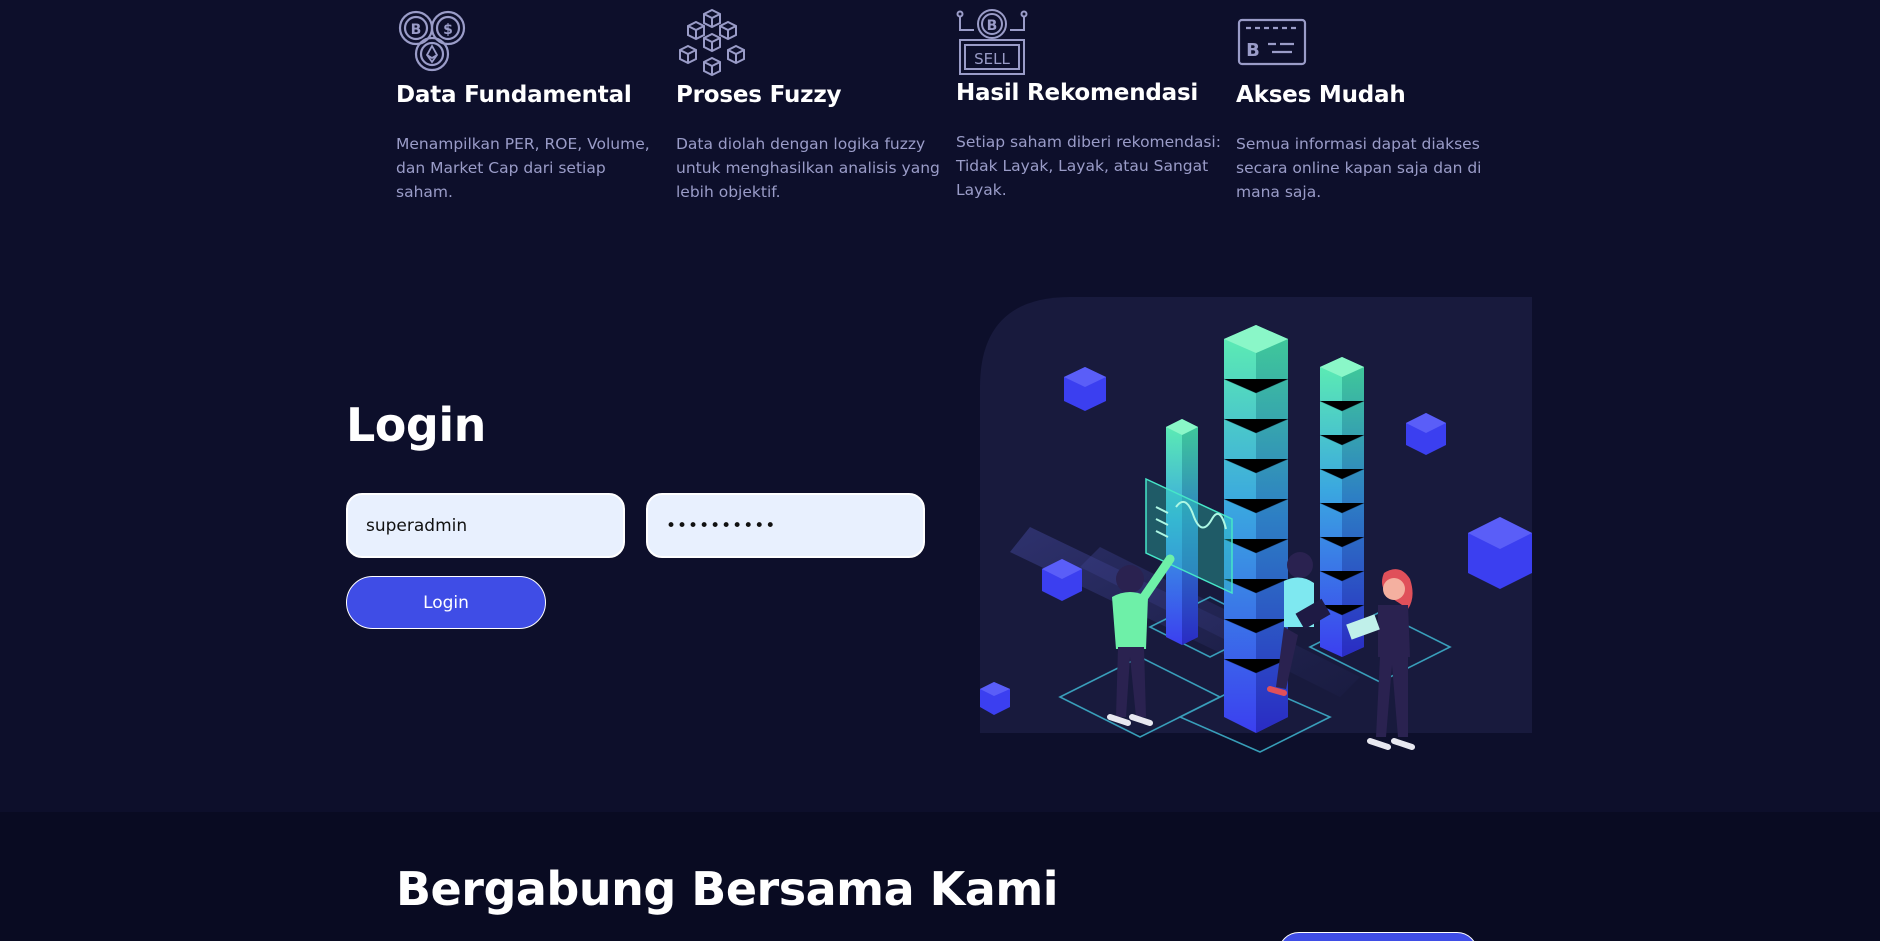 The image size is (1880, 941). I want to click on crypto-coins-icon: B $, so click(432, 41).